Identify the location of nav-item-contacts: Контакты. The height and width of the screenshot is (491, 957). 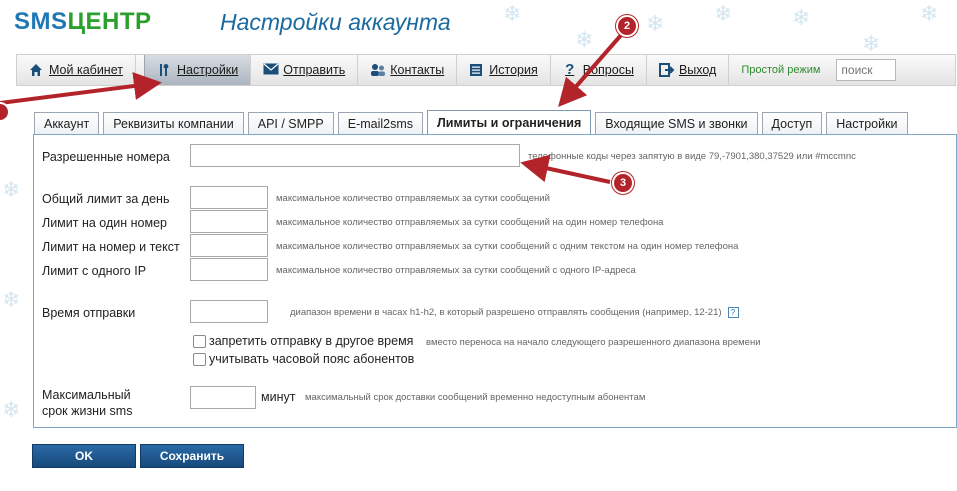
(408, 70).